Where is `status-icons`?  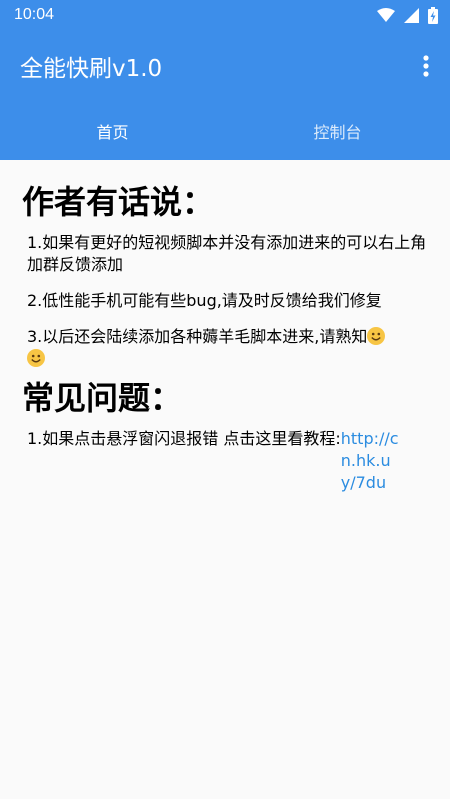
status-icons is located at coordinates (407, 15).